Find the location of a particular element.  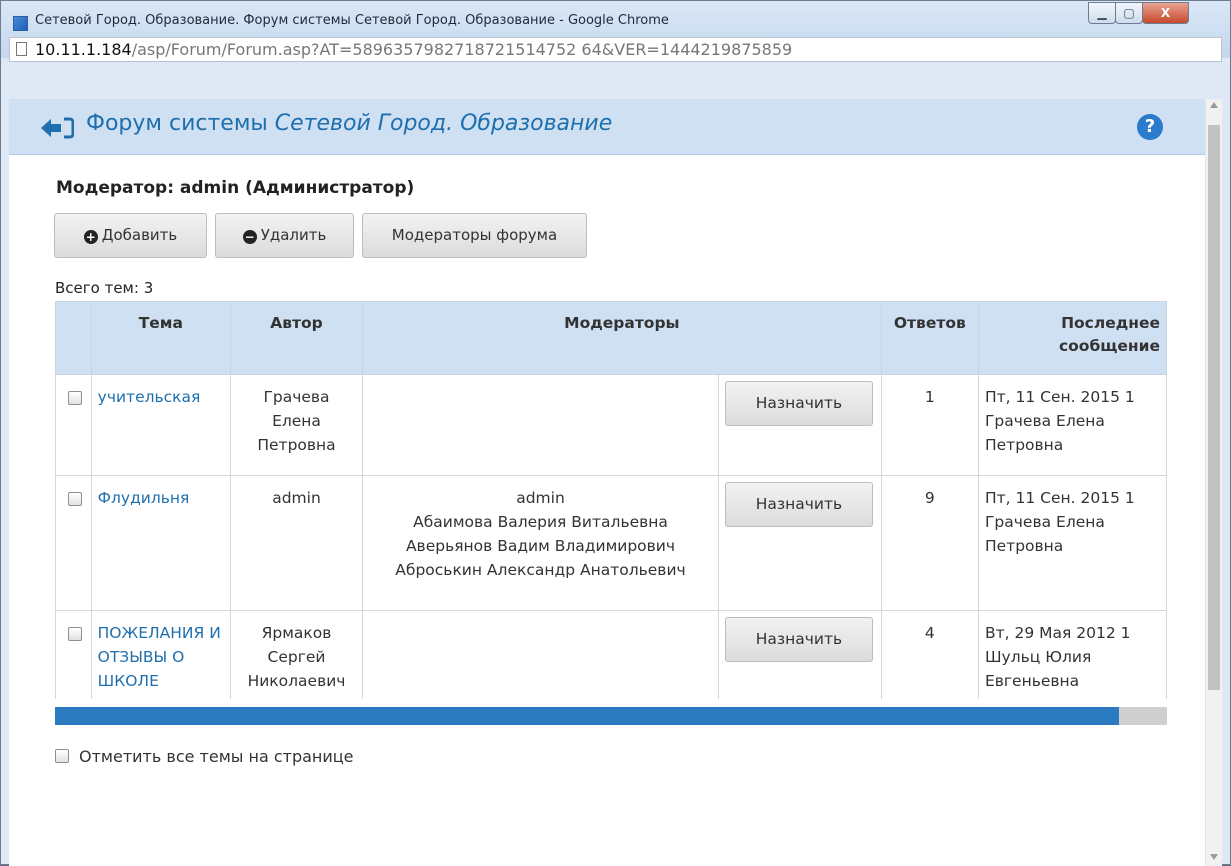

replies-cell: 1 is located at coordinates (929, 425).